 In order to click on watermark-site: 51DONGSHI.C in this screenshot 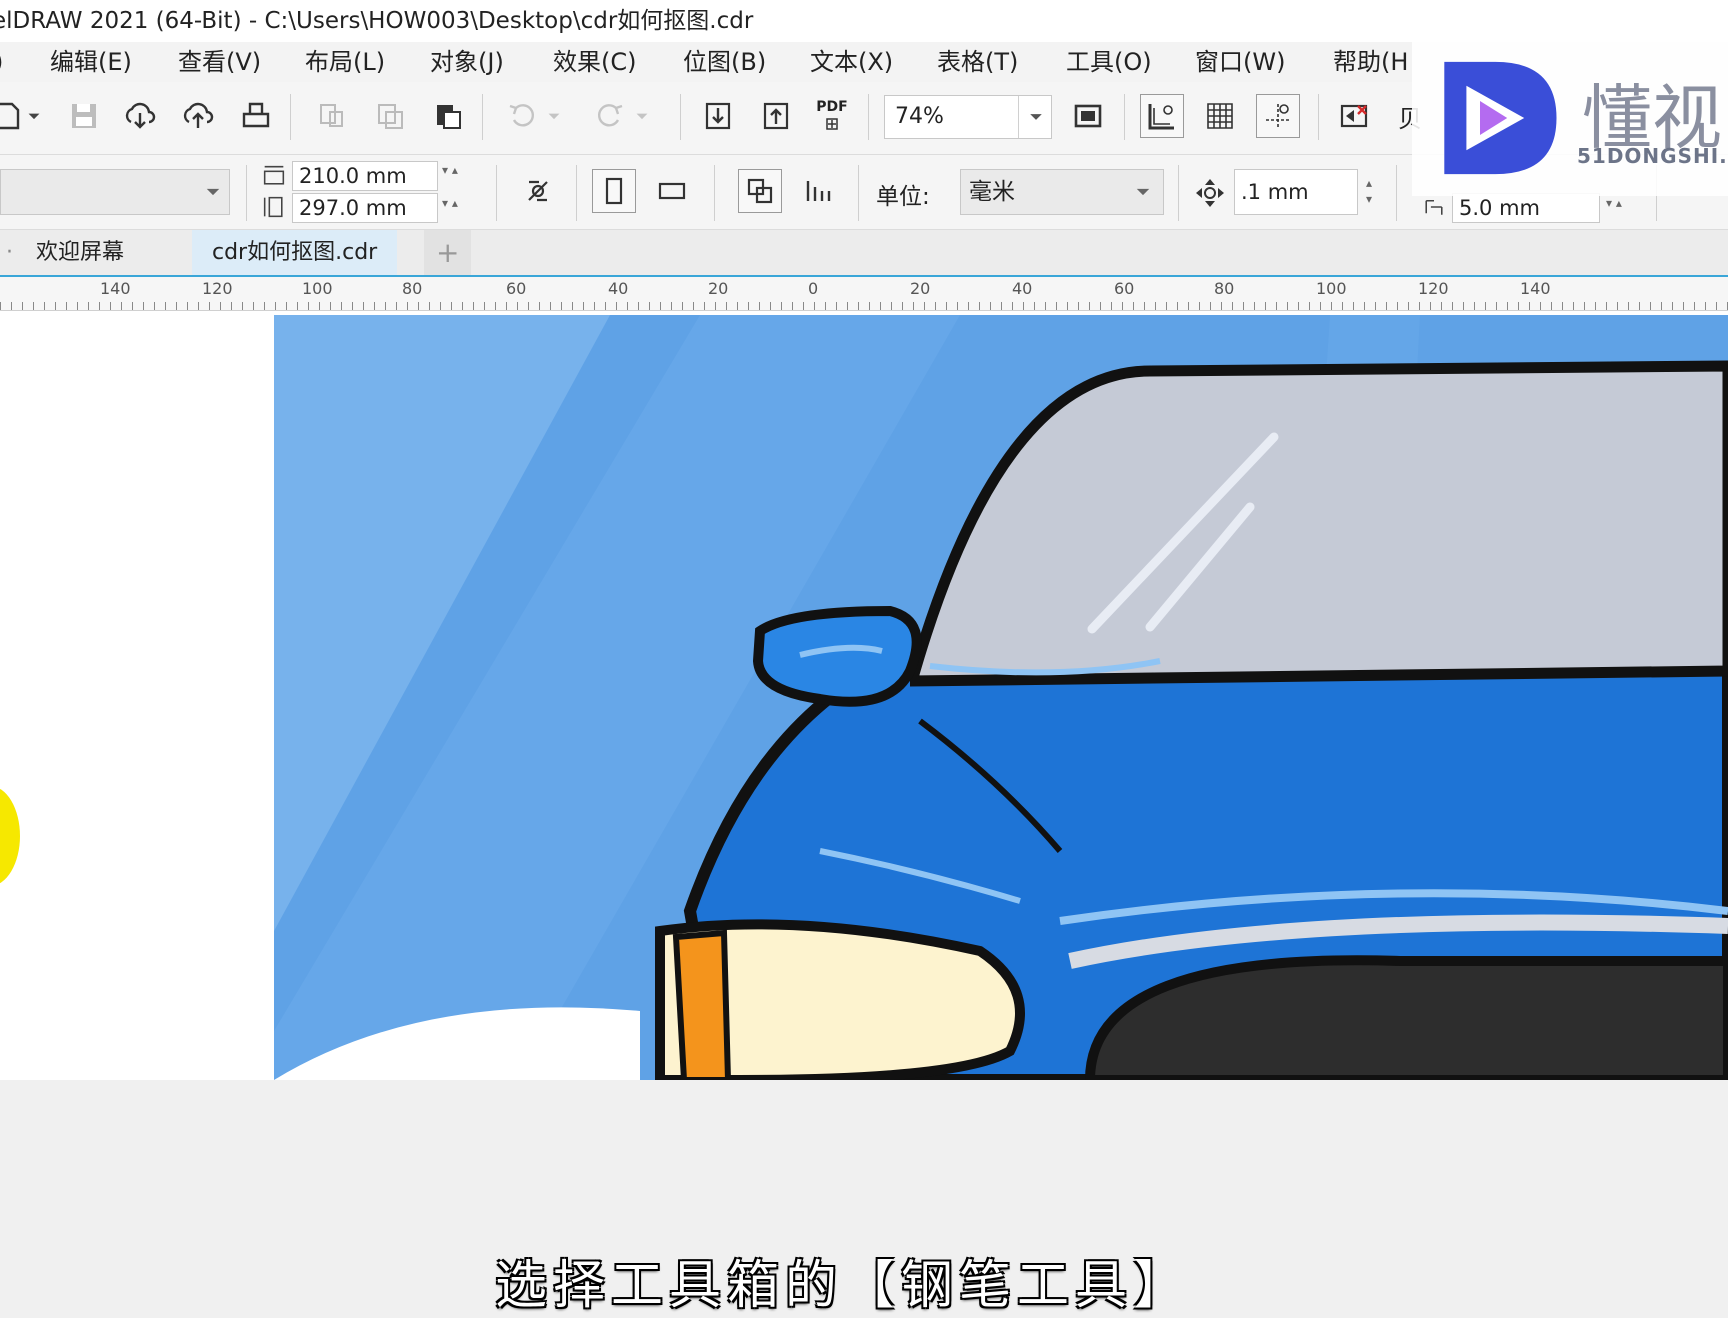, I will do `click(1652, 156)`.